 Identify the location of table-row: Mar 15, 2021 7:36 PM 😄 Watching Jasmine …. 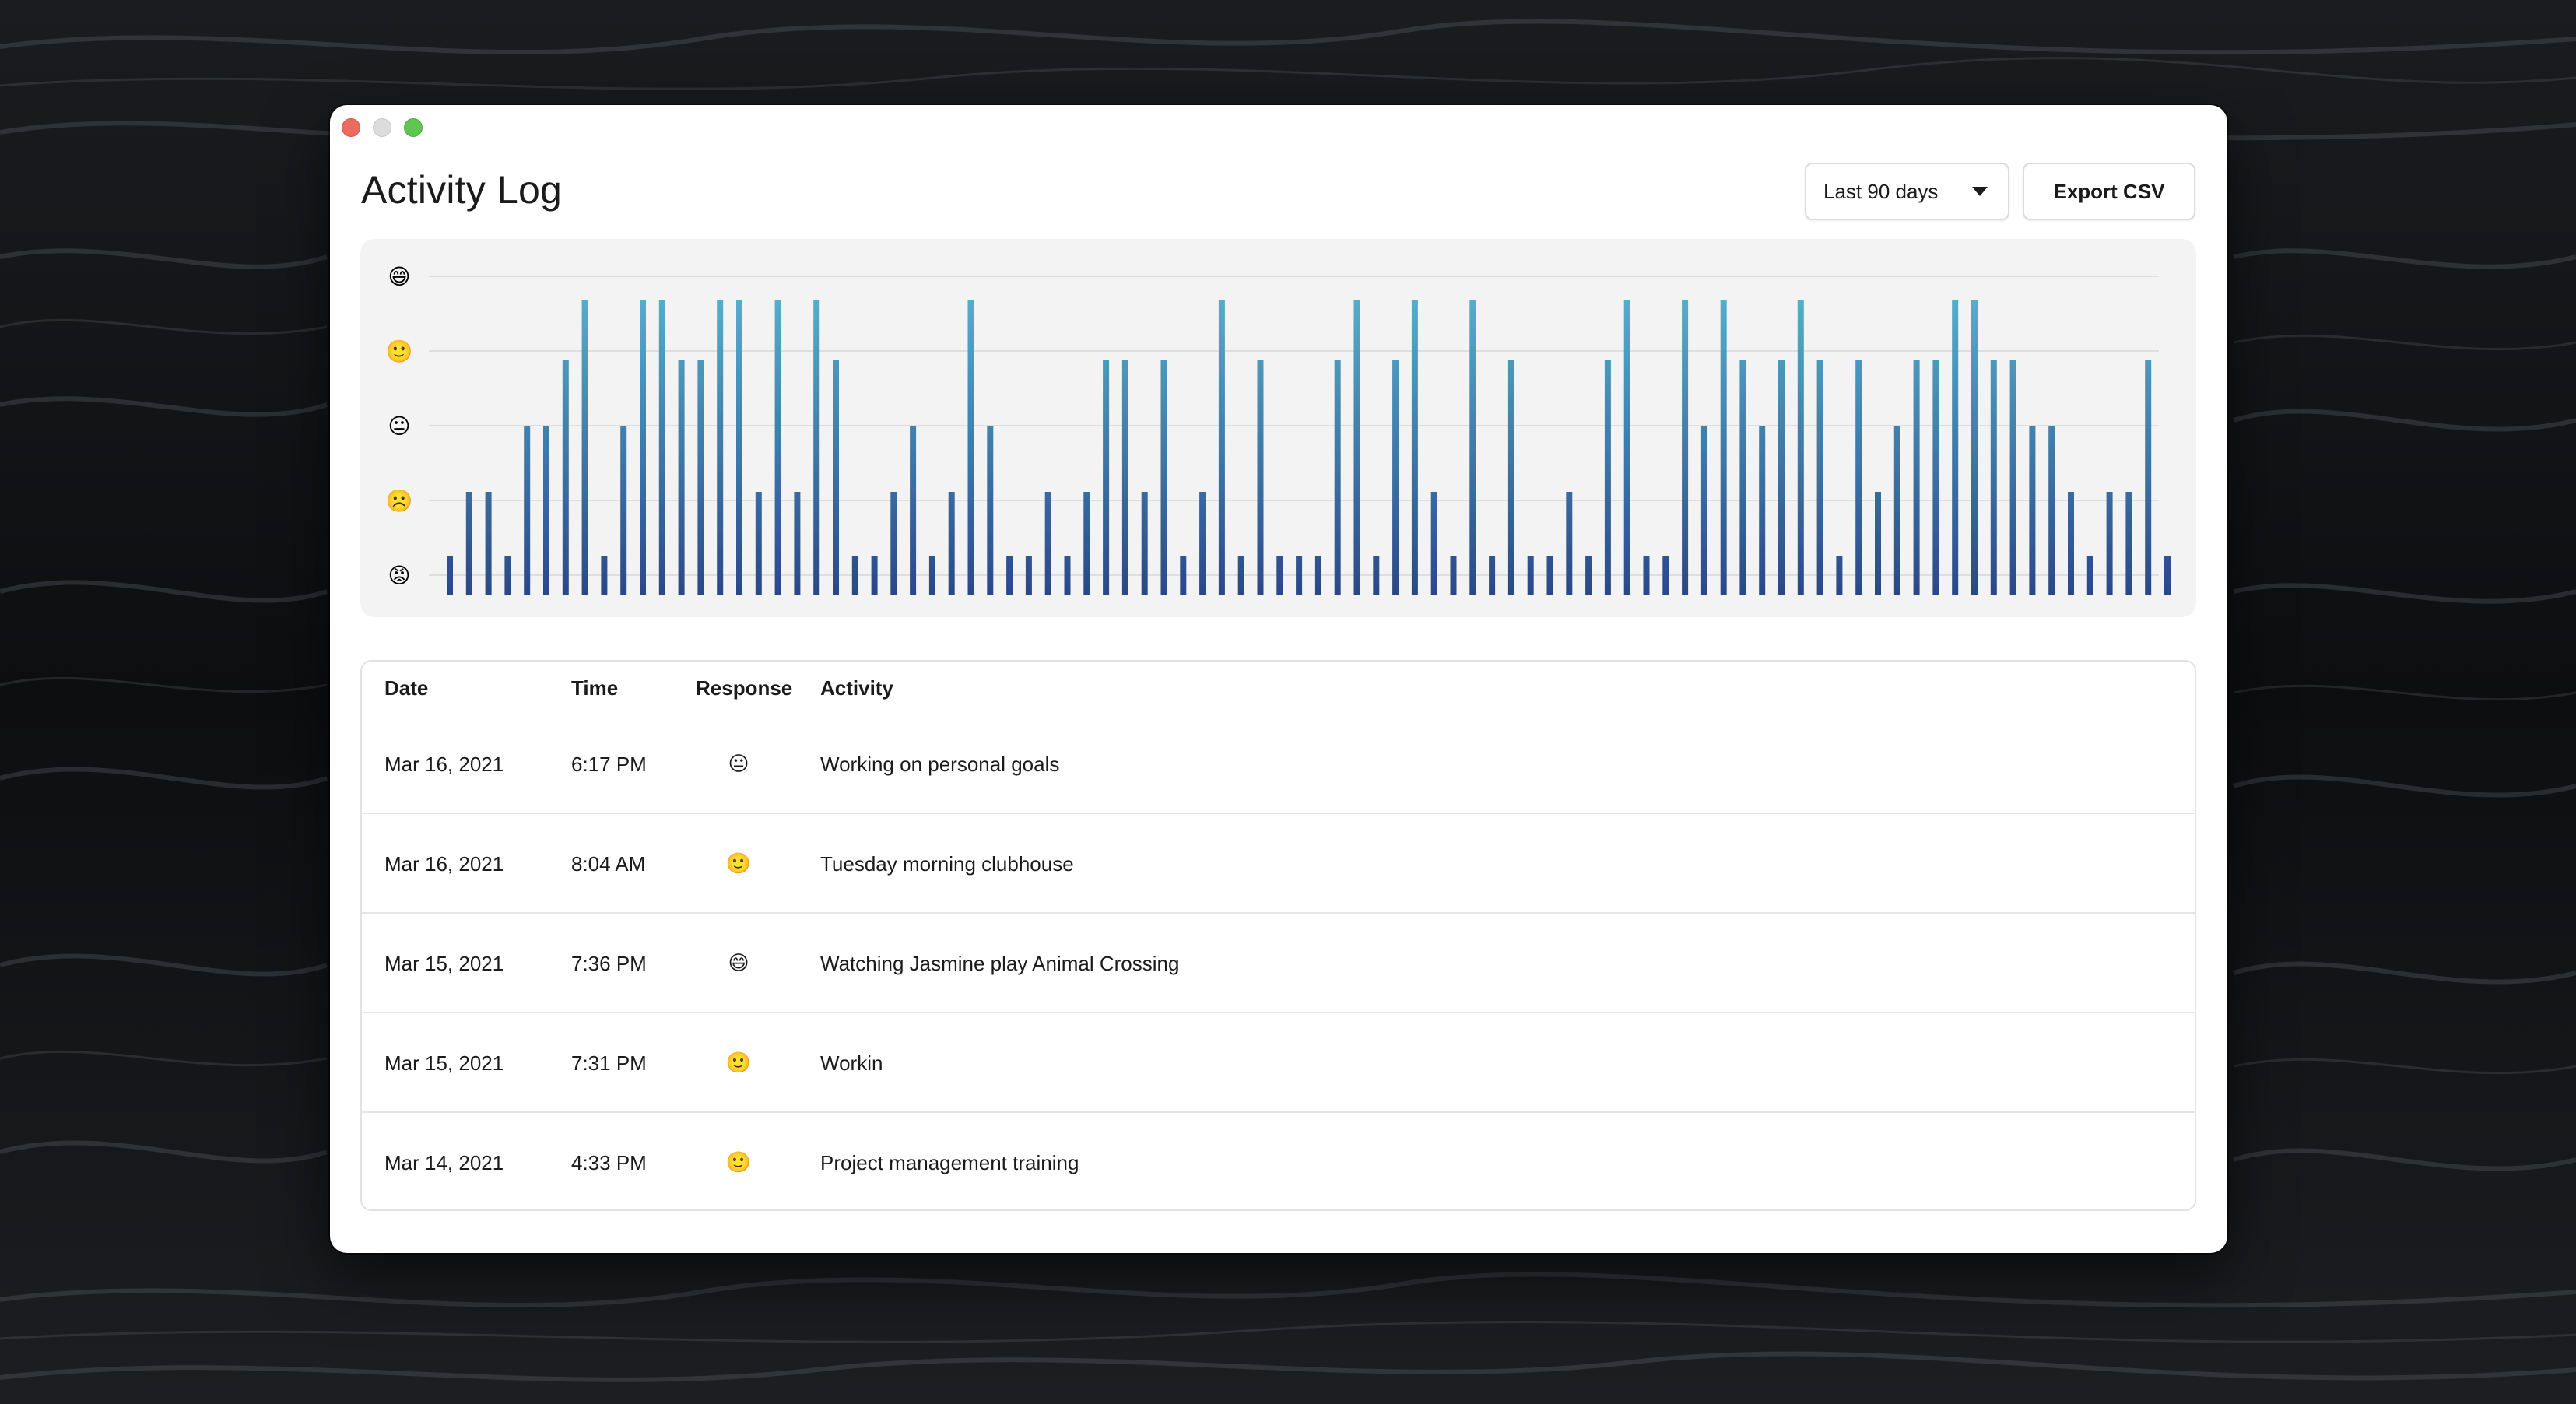
(1279, 963).